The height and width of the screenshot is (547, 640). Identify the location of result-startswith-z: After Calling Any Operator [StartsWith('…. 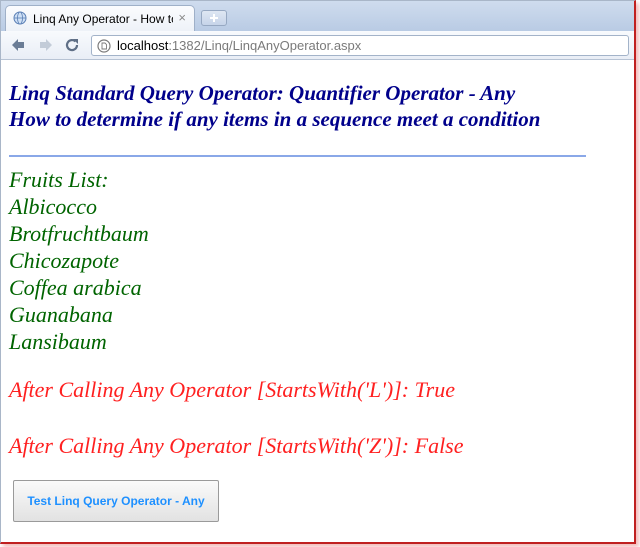
(236, 445).